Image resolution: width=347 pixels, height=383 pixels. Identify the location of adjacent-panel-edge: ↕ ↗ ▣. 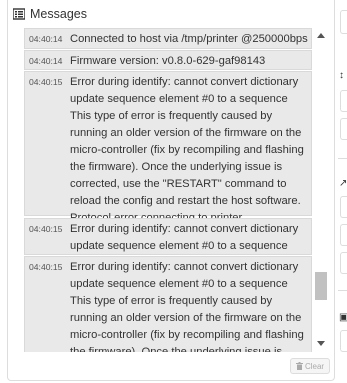
(342, 191).